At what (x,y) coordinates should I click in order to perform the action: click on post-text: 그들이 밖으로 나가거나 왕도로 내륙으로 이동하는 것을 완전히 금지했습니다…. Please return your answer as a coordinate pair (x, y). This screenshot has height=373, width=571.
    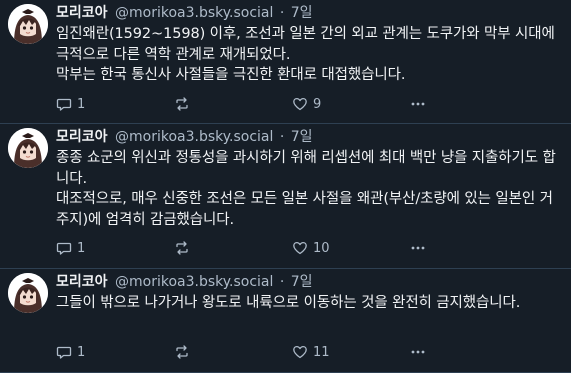
    Looking at the image, I should click on (308, 303).